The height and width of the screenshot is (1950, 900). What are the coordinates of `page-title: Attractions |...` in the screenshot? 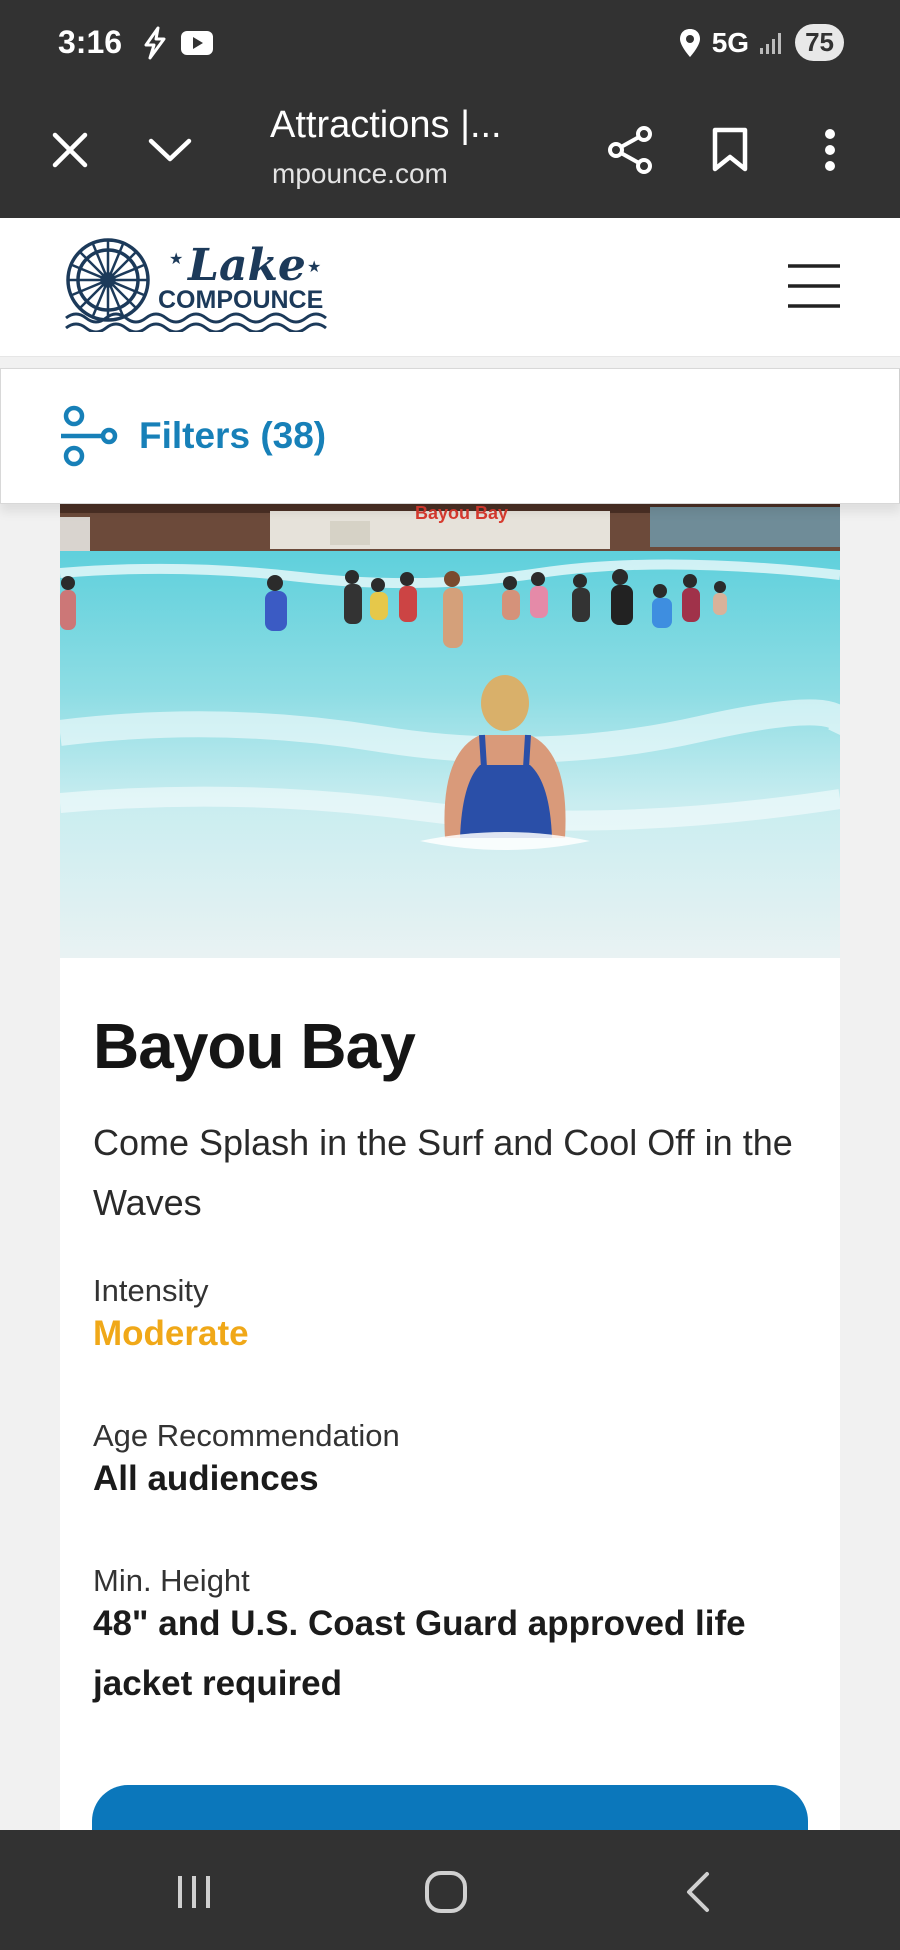 It's located at (386, 125).